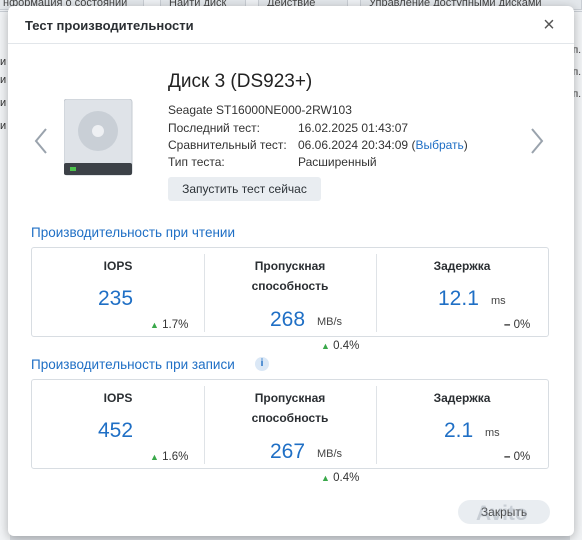 This screenshot has width=582, height=540. Describe the element at coordinates (290, 418) in the screenshot. I see `write-throughput-label-line2: способность` at that location.